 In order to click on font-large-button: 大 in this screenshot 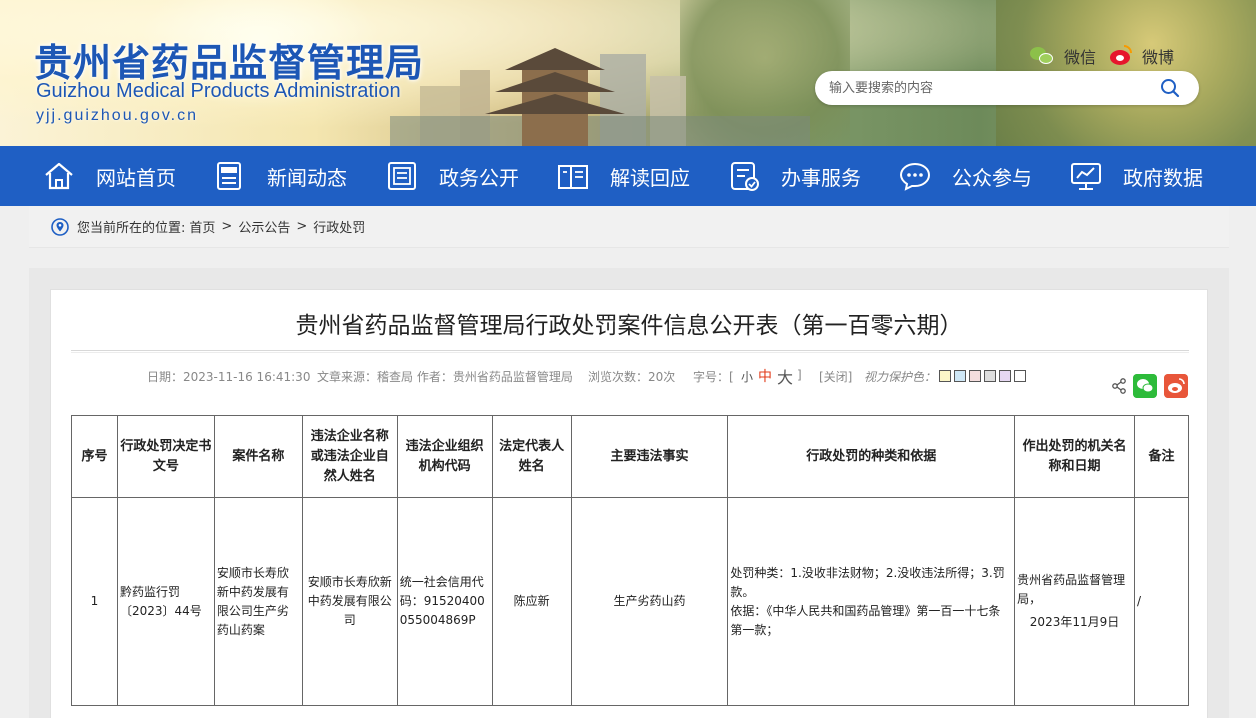, I will do `click(785, 376)`.